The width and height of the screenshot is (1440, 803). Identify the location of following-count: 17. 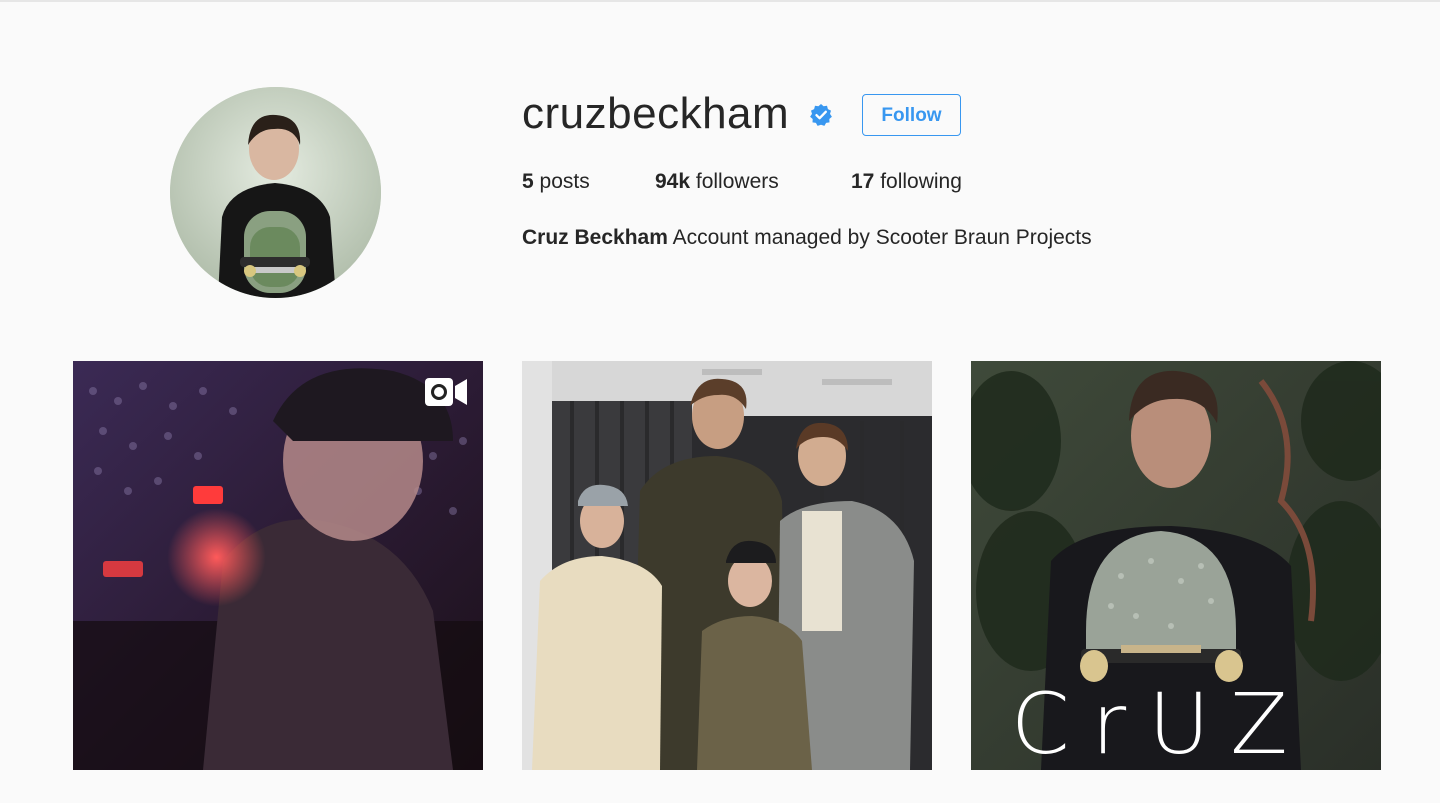
(863, 181).